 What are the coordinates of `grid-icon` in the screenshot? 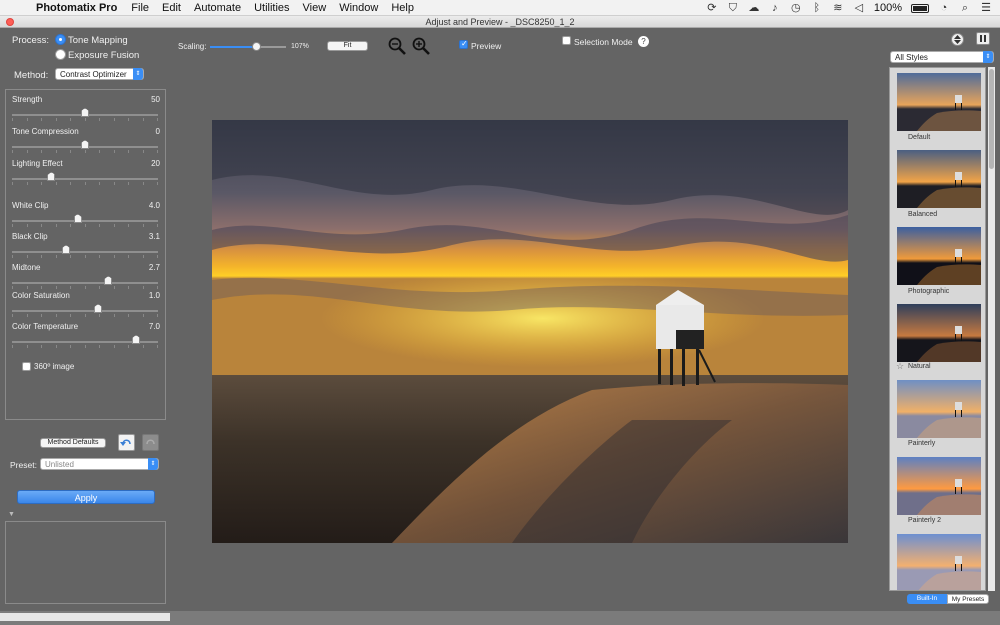 It's located at (983, 38).